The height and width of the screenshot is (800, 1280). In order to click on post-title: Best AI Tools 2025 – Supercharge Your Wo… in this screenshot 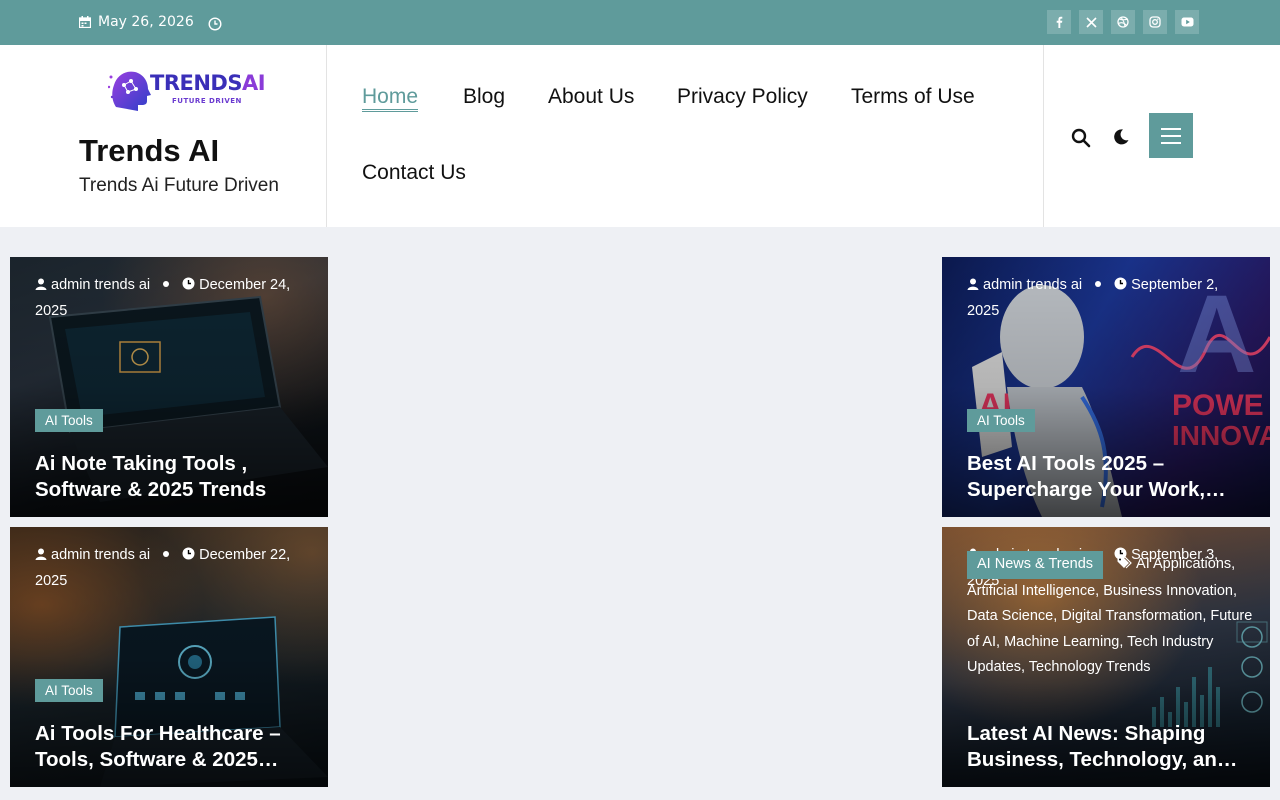, I will do `click(1107, 477)`.